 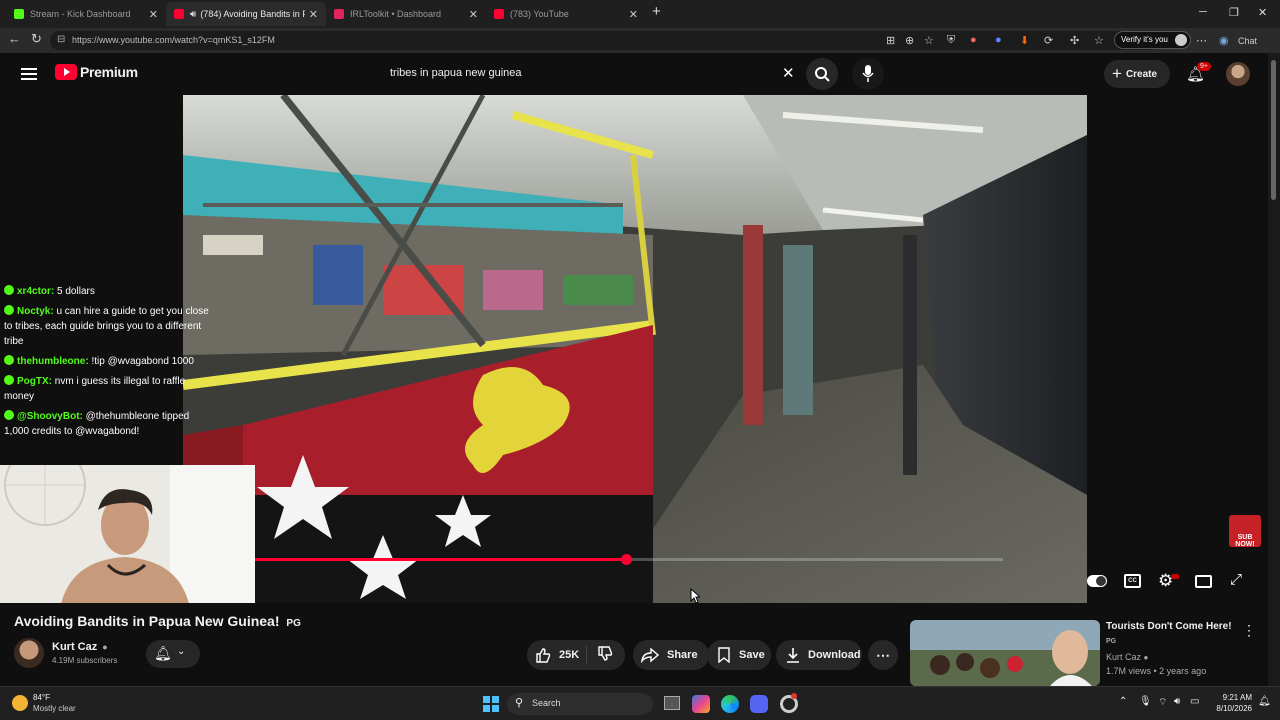 What do you see at coordinates (1074, 40) in the screenshot?
I see `puzzle-icon: ✣` at bounding box center [1074, 40].